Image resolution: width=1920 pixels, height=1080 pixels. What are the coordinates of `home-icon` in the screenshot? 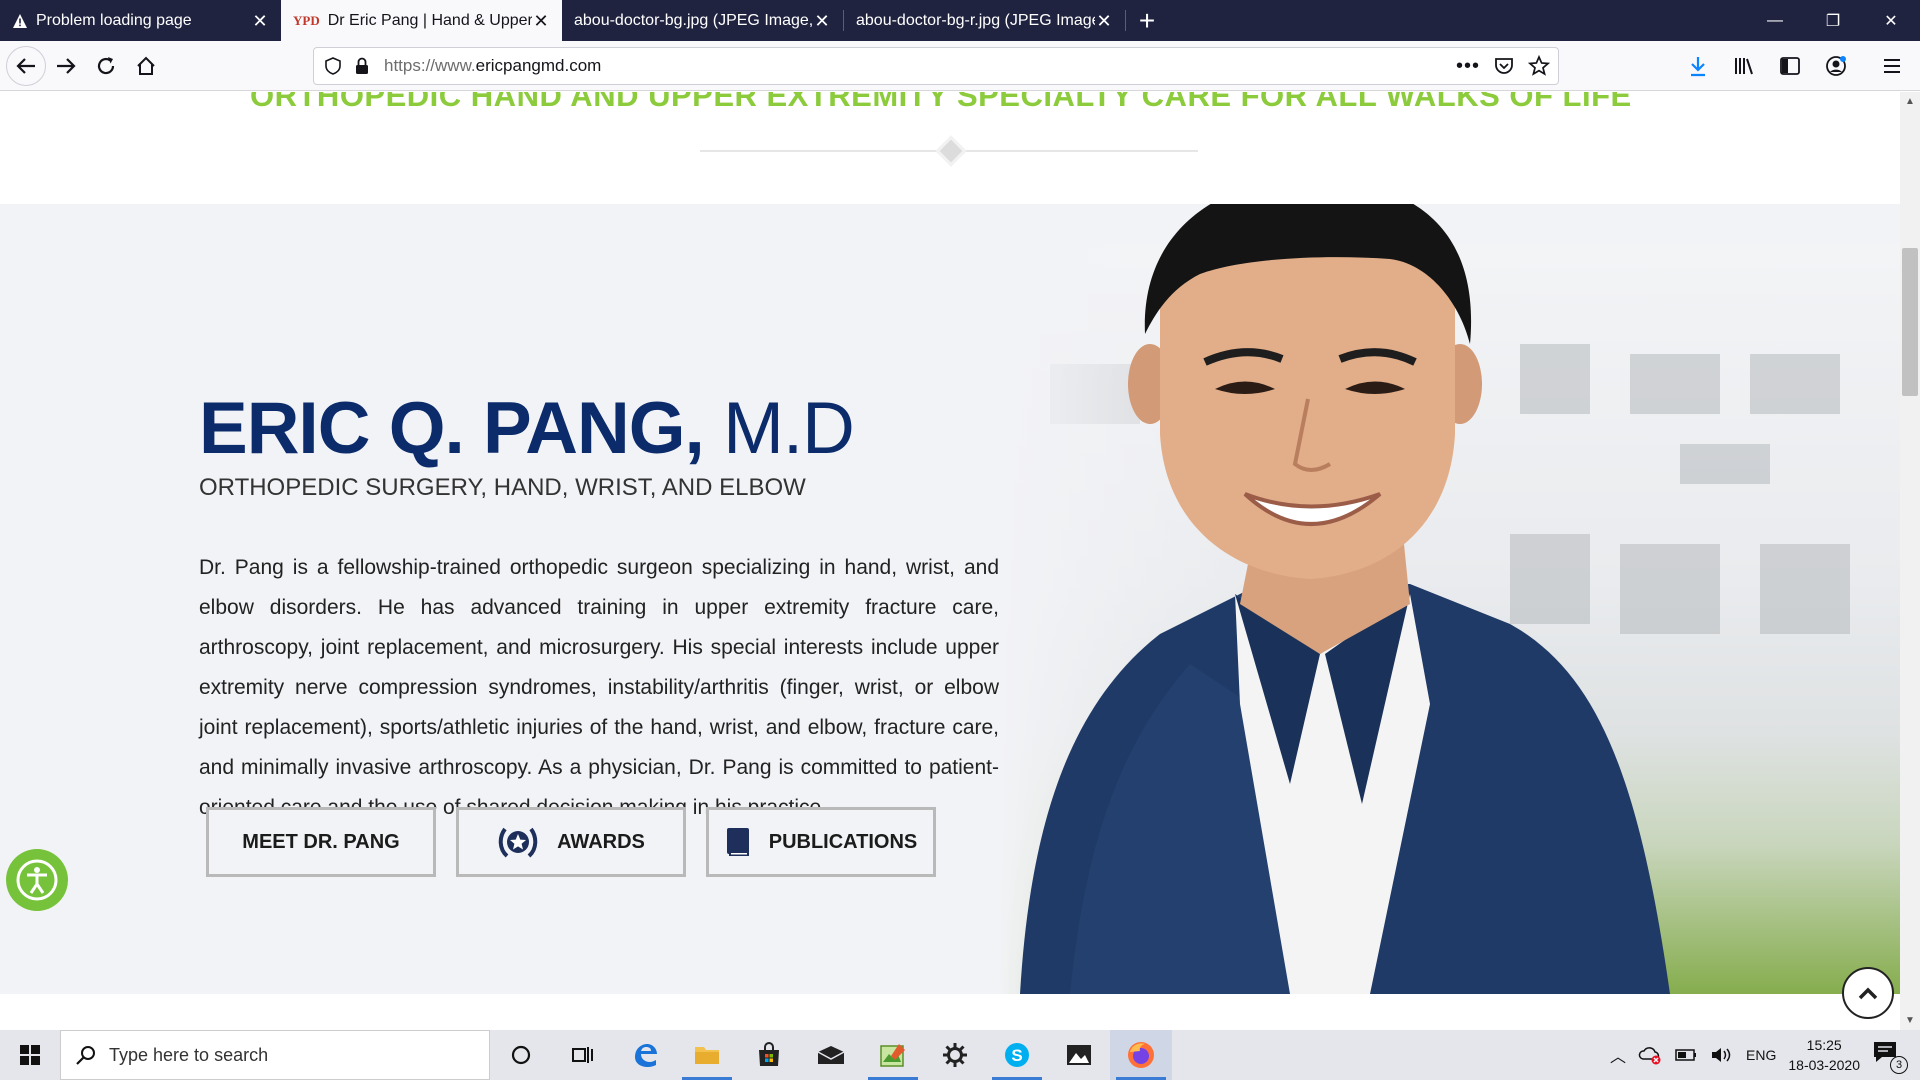 It's located at (146, 65).